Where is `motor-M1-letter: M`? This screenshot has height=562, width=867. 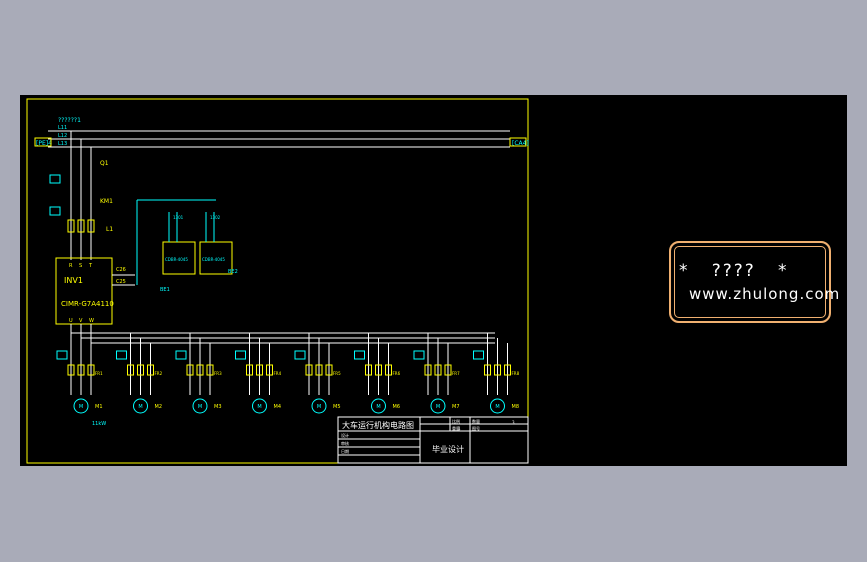 motor-M1-letter: M is located at coordinates (81, 407).